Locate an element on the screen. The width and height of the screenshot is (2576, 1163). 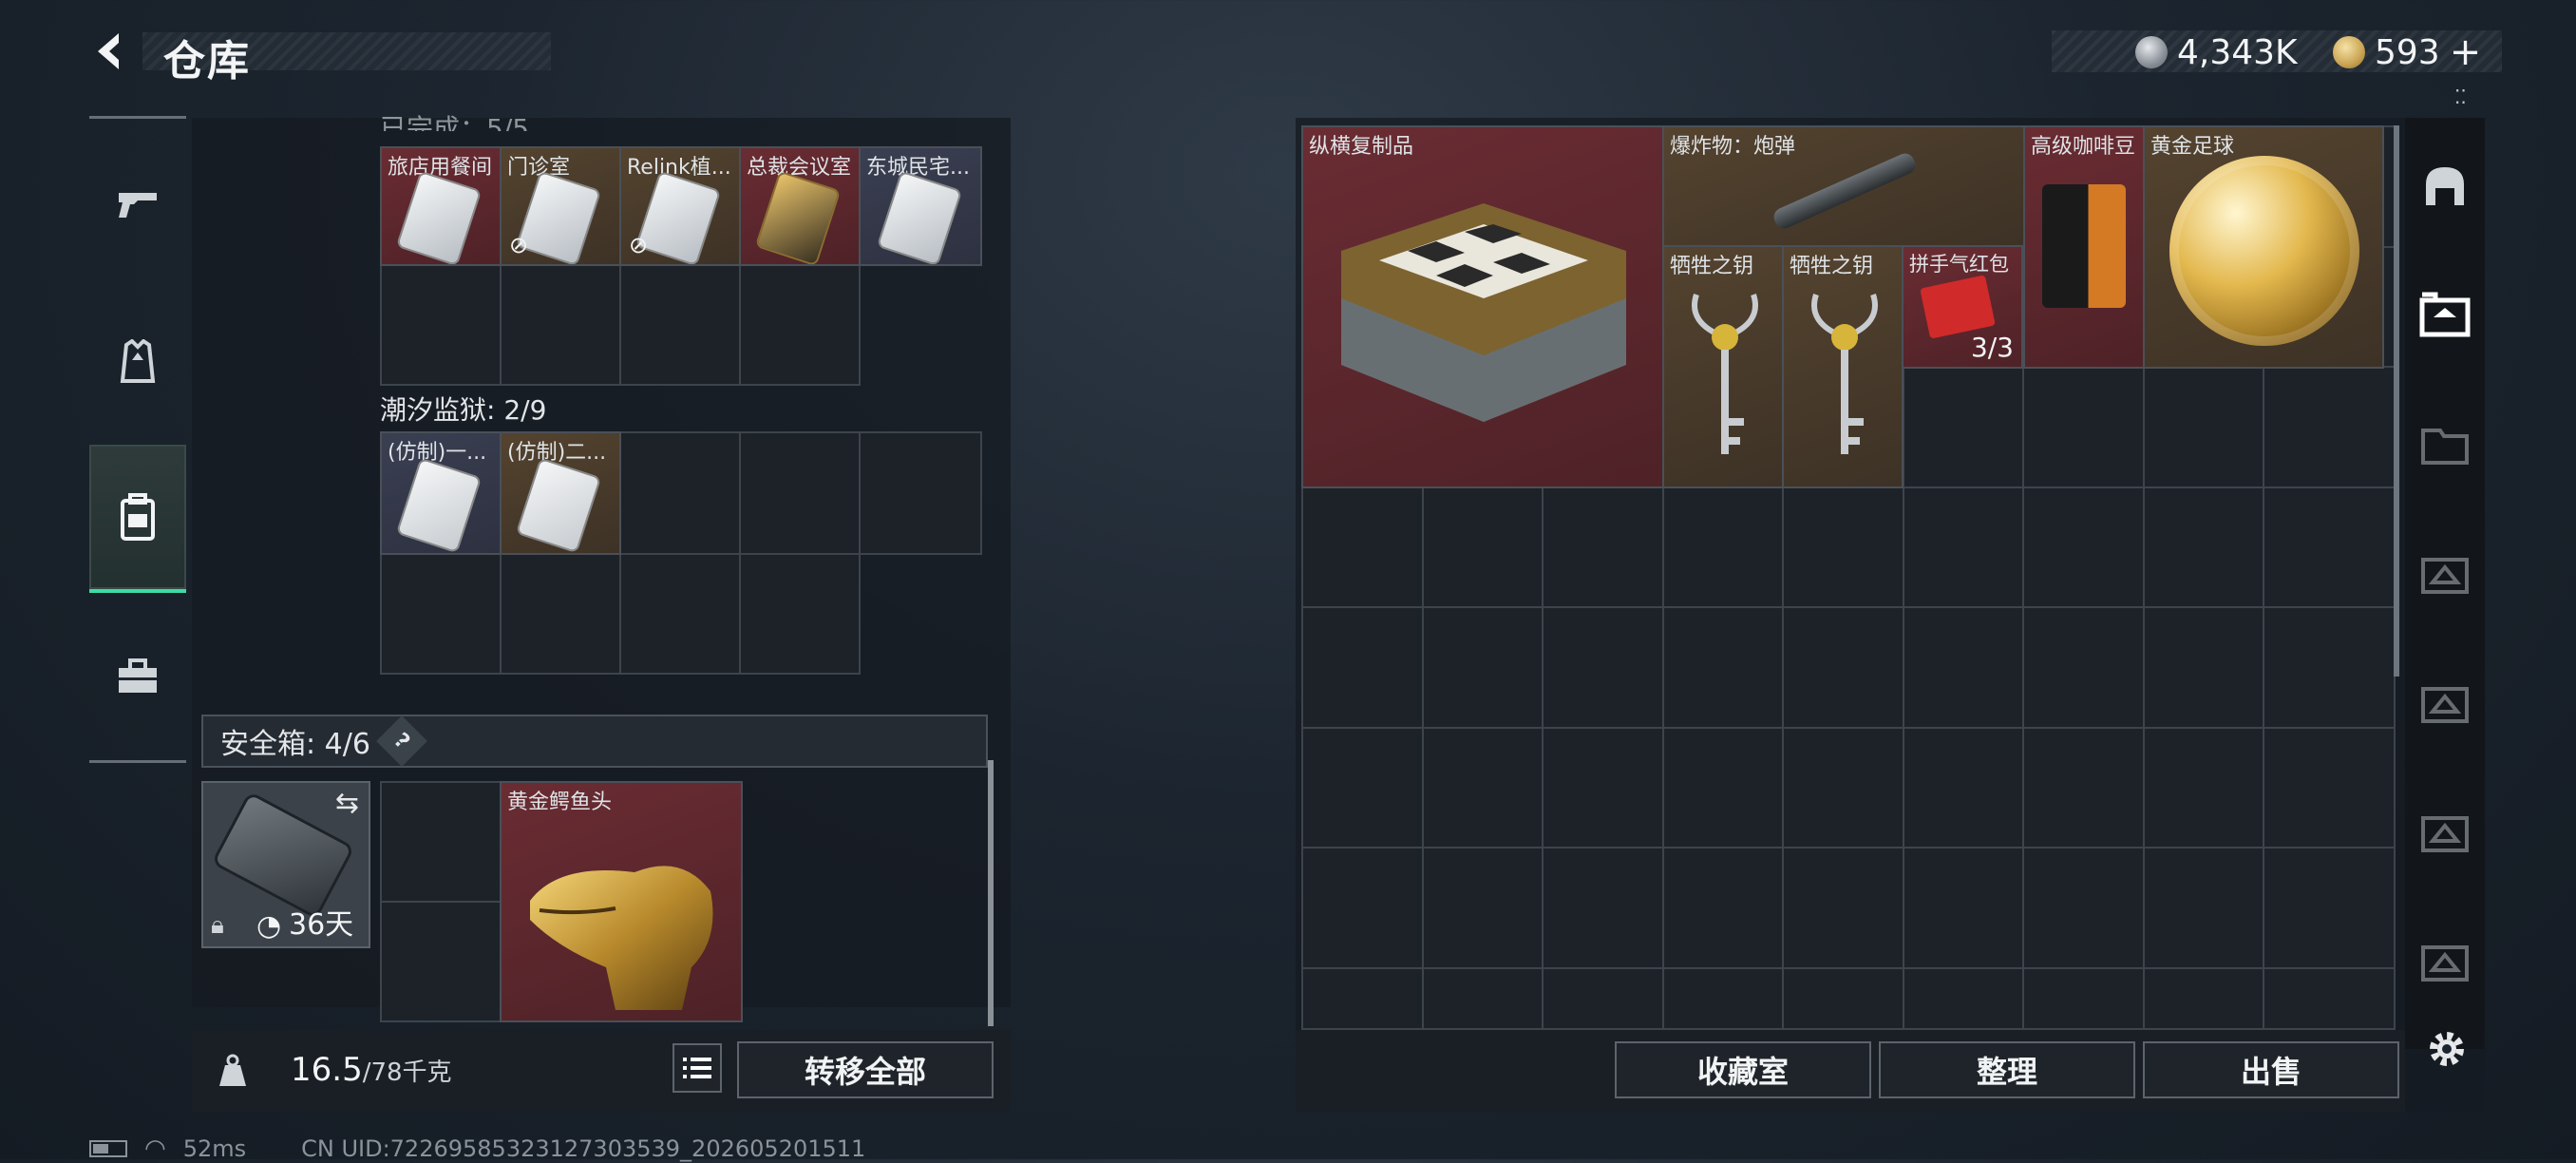
organize-button: 整理 is located at coordinates (2007, 1069).